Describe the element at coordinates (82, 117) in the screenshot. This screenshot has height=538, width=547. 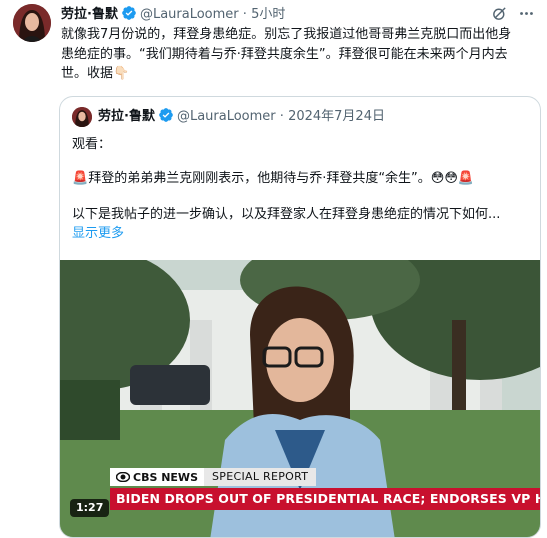
I see `quoted-author-avatar` at that location.